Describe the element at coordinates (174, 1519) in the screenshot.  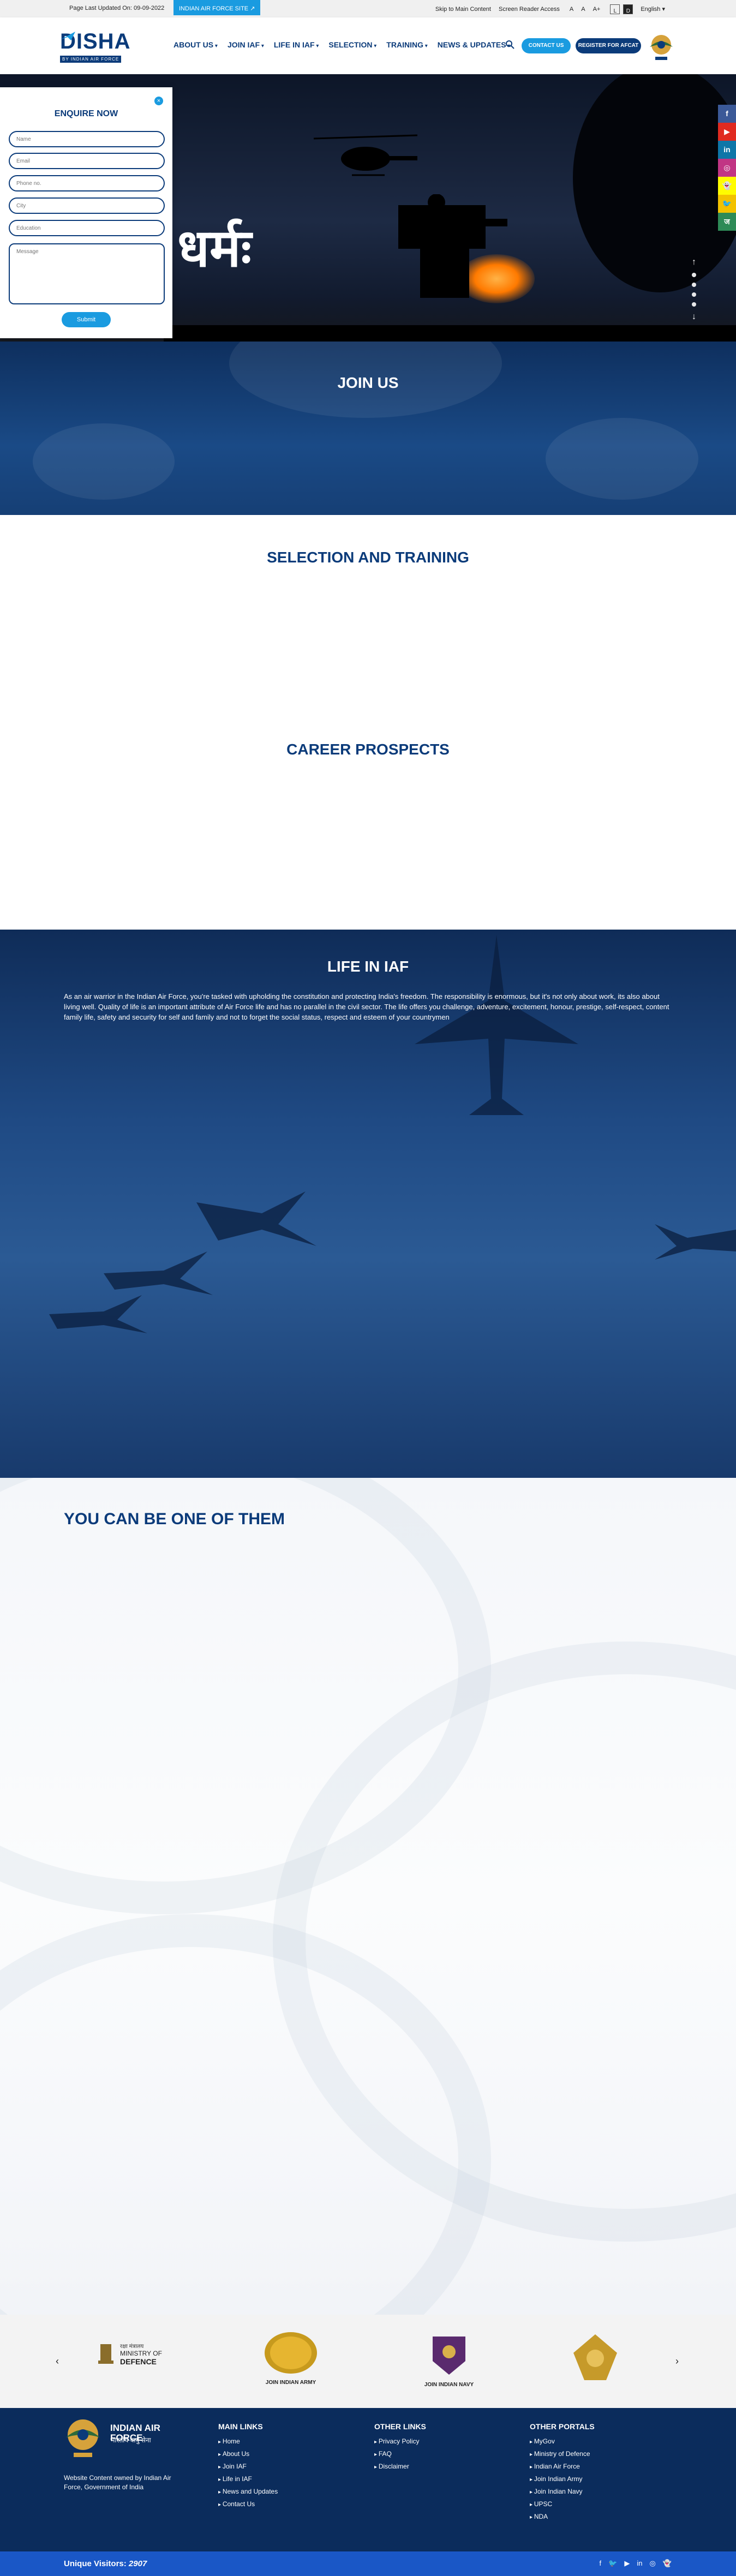
I see `one-of-them-title: YOU CAN BE ONE OF THEM` at that location.